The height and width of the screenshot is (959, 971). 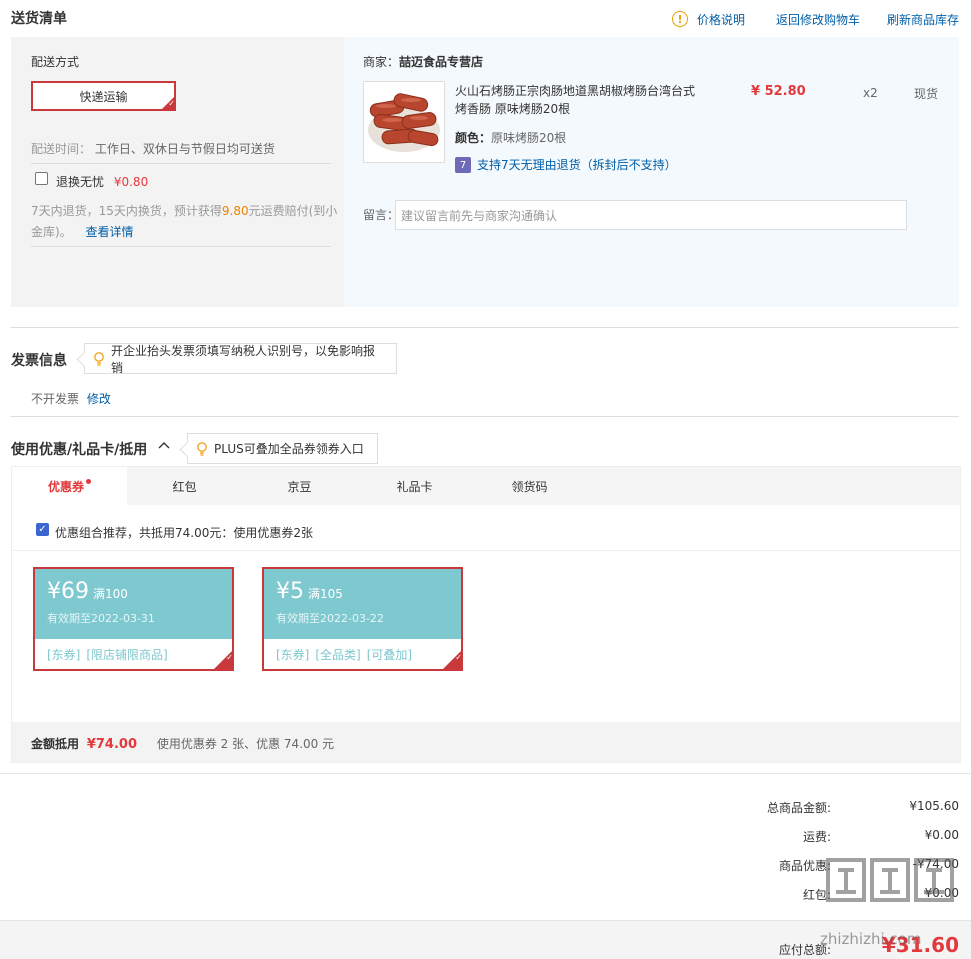 What do you see at coordinates (184, 149) in the screenshot?
I see `delivery-time-value: 工作日、双休日与节假日均可送货` at bounding box center [184, 149].